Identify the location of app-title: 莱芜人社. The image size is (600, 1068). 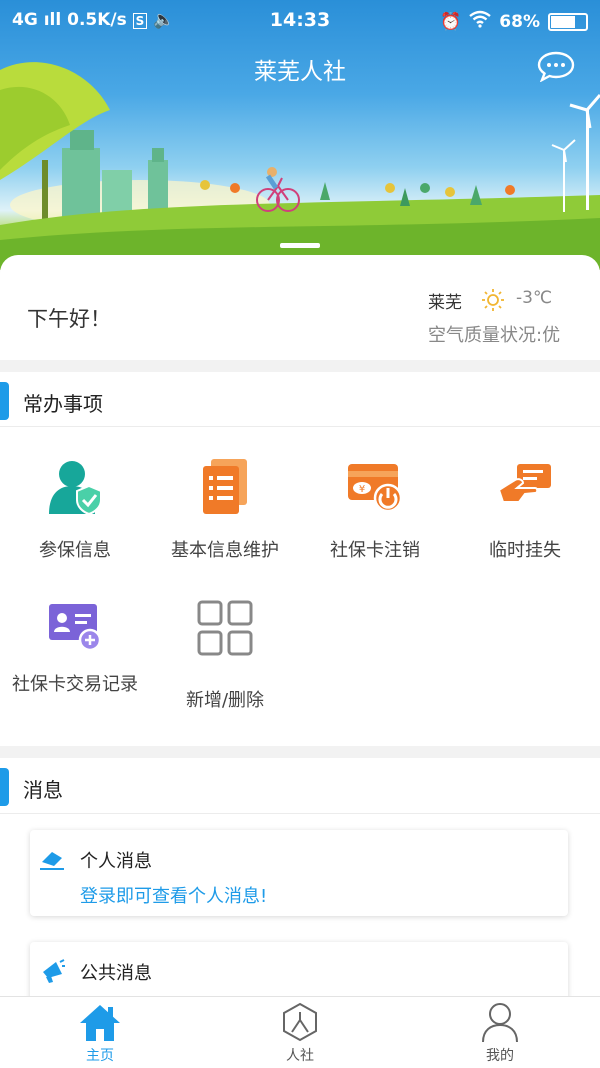
(300, 72).